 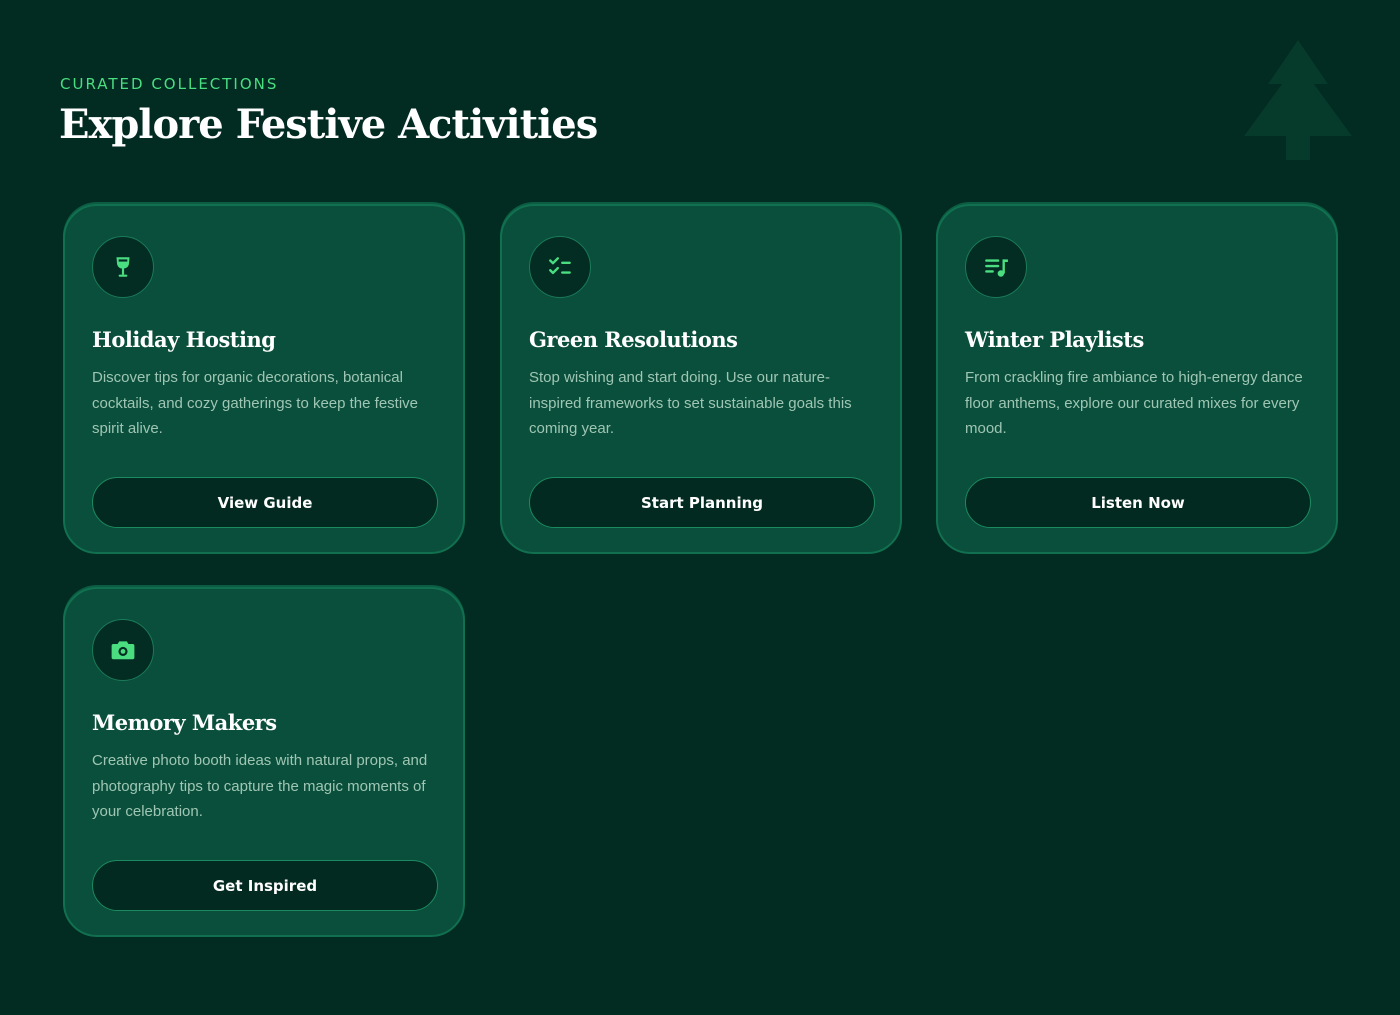 What do you see at coordinates (265, 502) in the screenshot?
I see `view-guide-button: View Guide` at bounding box center [265, 502].